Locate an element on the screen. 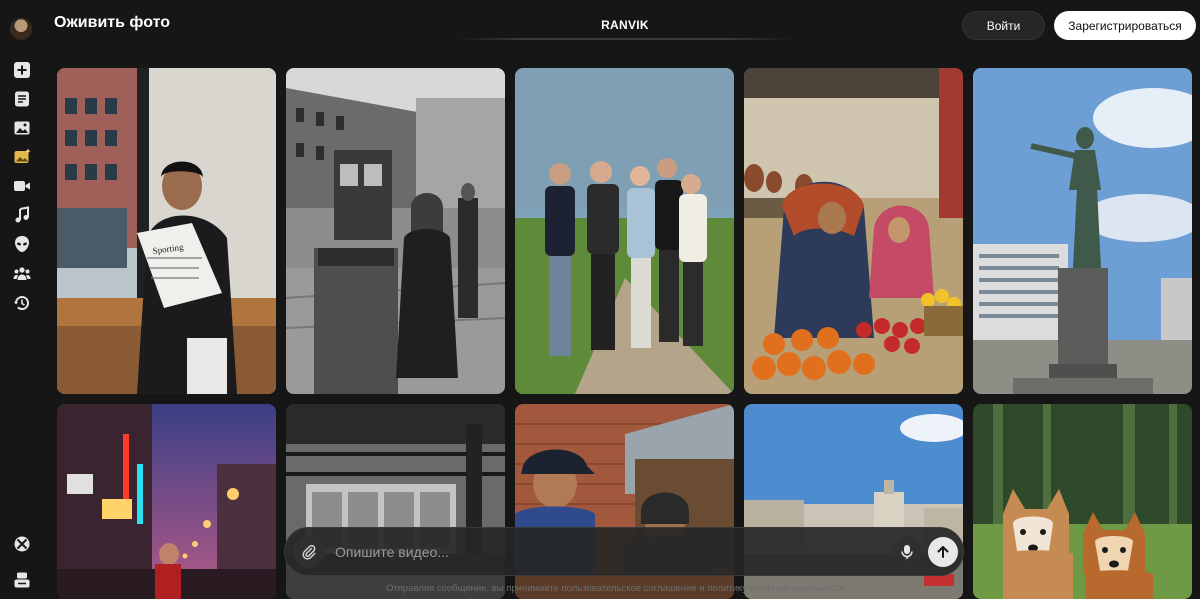 Image resolution: width=1200 pixels, height=599 pixels. prompt-composer is located at coordinates (624, 551).